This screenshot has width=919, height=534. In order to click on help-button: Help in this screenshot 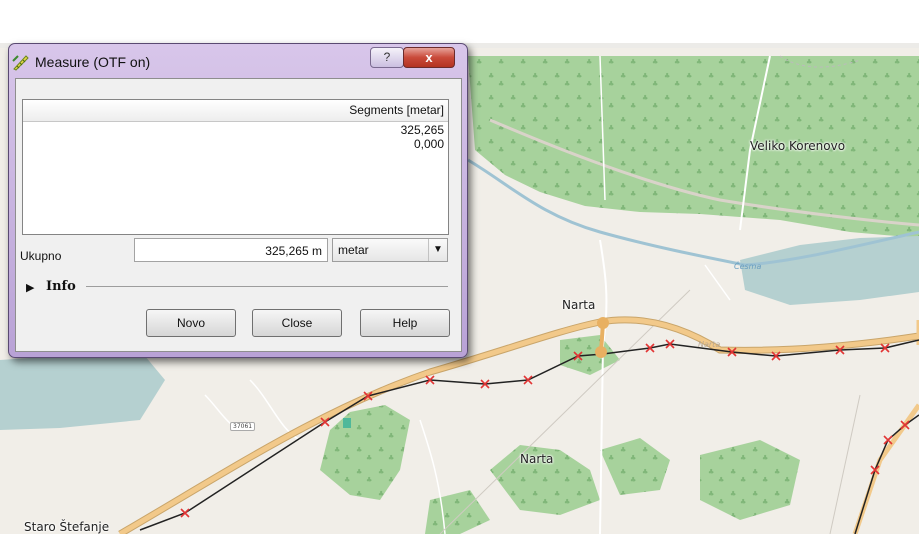, I will do `click(405, 323)`.